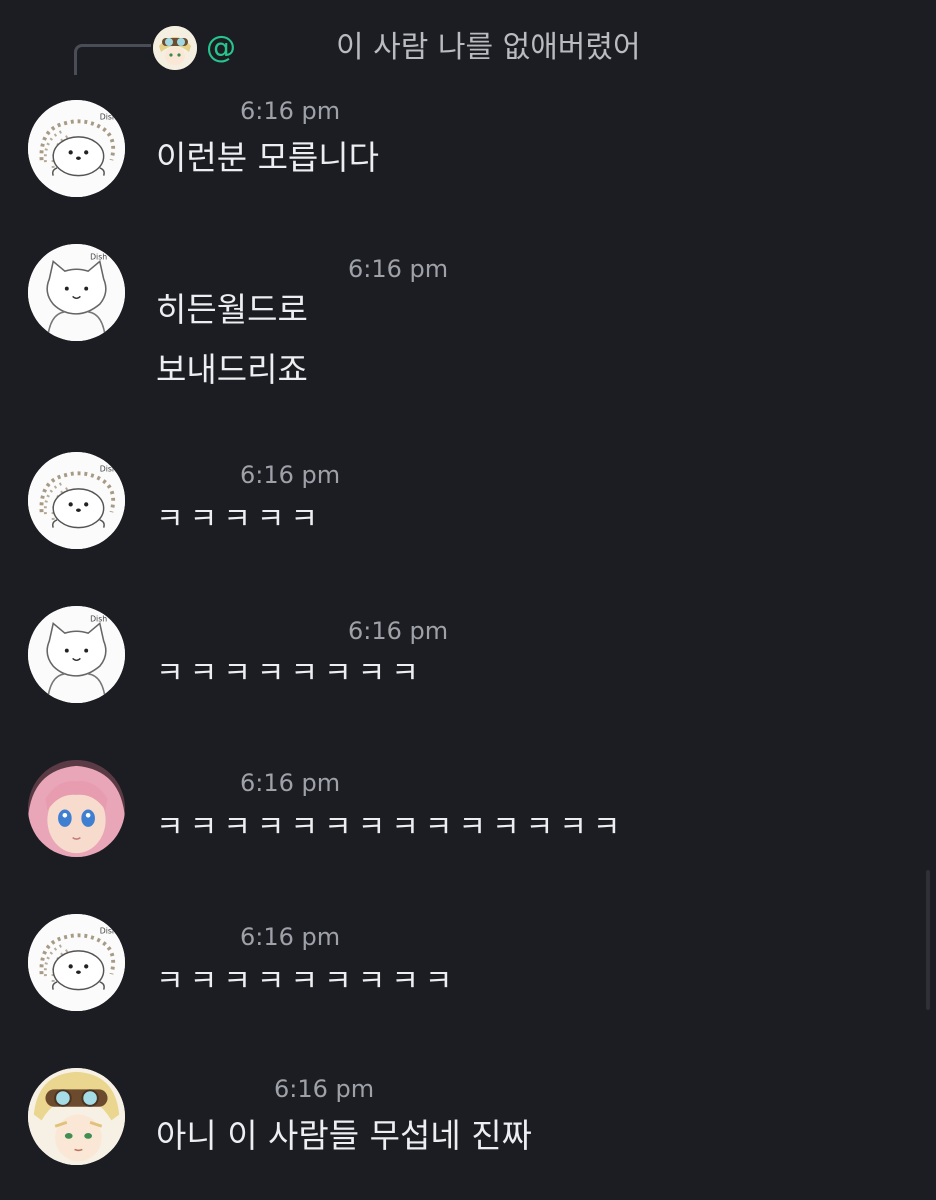  I want to click on message-text: ㅋㅋㅋㅋㅋㅋㅋㅋ, so click(290, 673).